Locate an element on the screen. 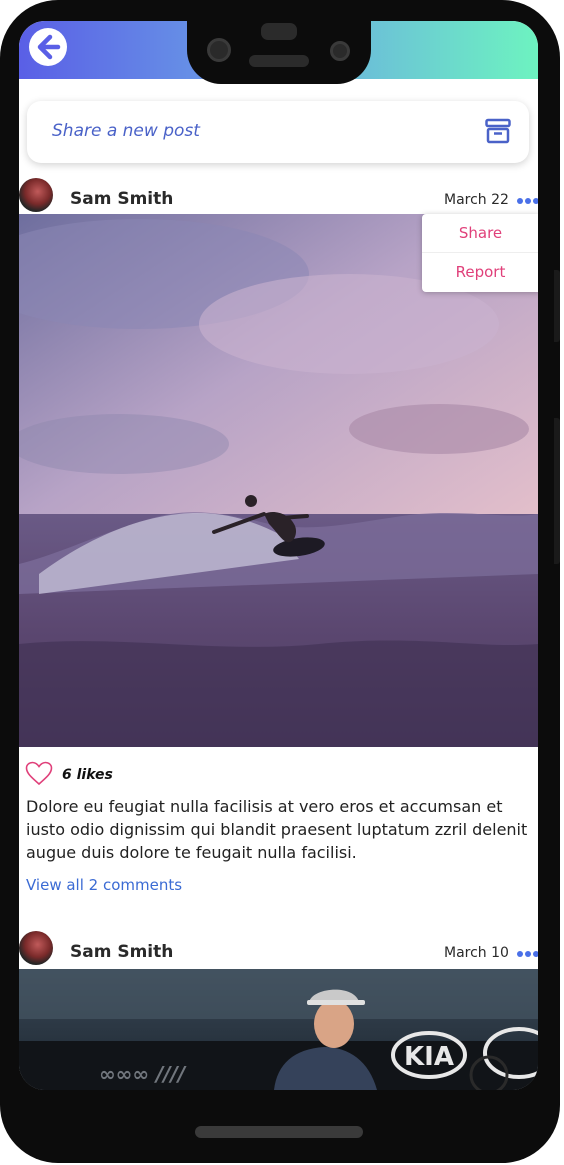 Image resolution: width=564 pixels, height=1165 pixels. menu-item-report: Report is located at coordinates (480, 272).